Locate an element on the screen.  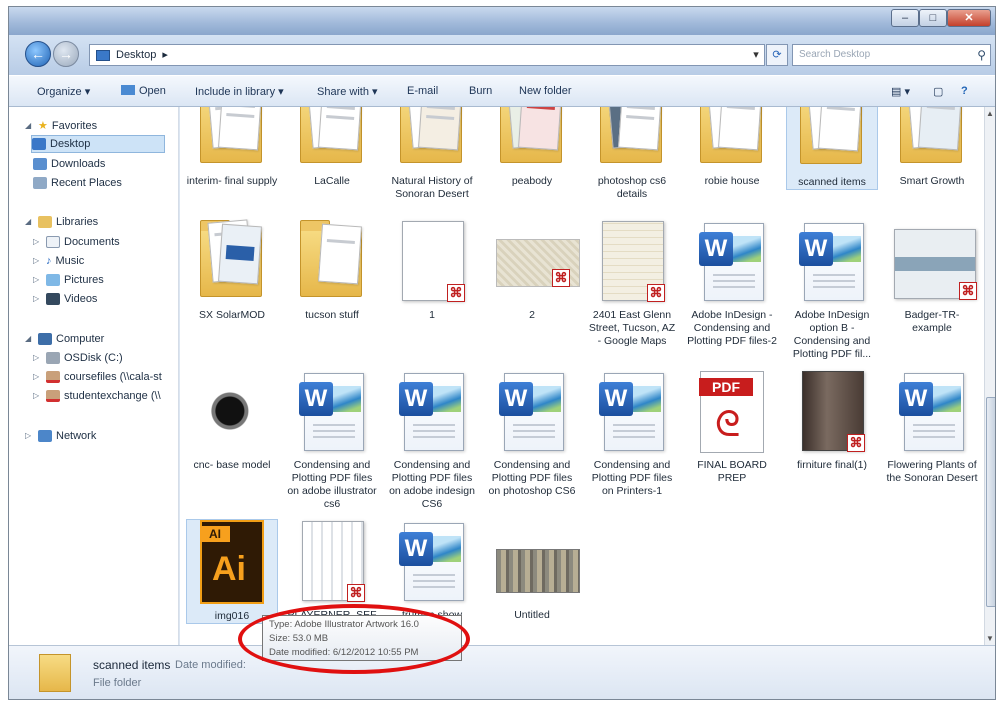
vertical-scrollbar: ▲ ▼ is located at coordinates (989, 376).